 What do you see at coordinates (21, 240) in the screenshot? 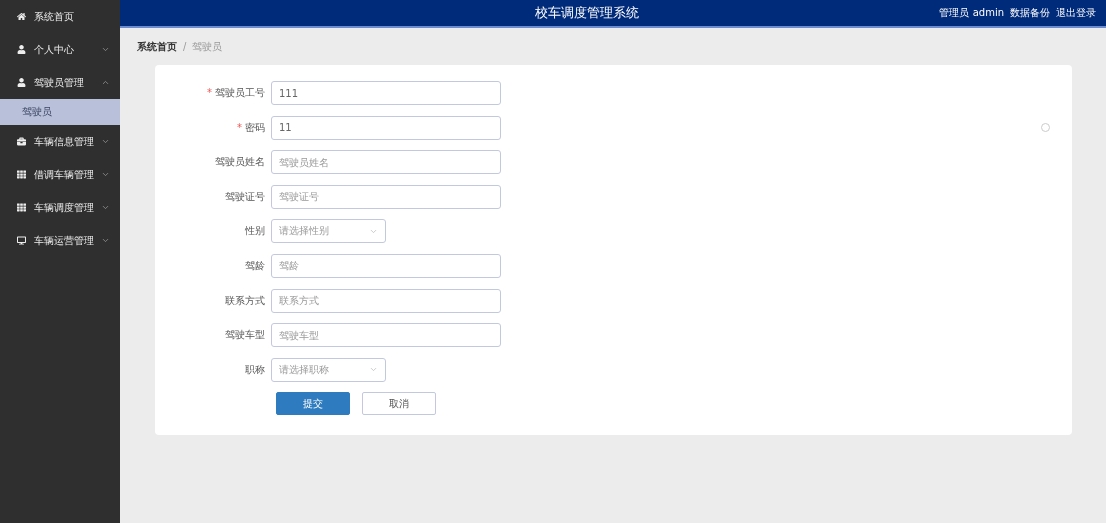
I see `monitor-icon` at bounding box center [21, 240].